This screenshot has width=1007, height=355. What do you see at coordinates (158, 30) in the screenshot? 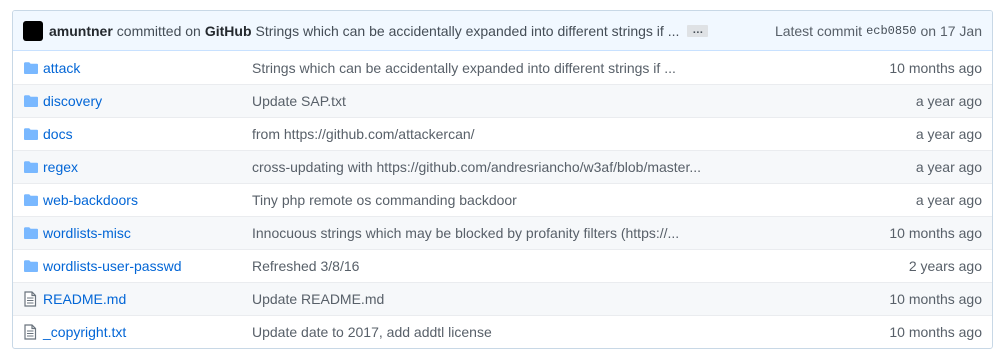
I see `committed-text: committed on` at bounding box center [158, 30].